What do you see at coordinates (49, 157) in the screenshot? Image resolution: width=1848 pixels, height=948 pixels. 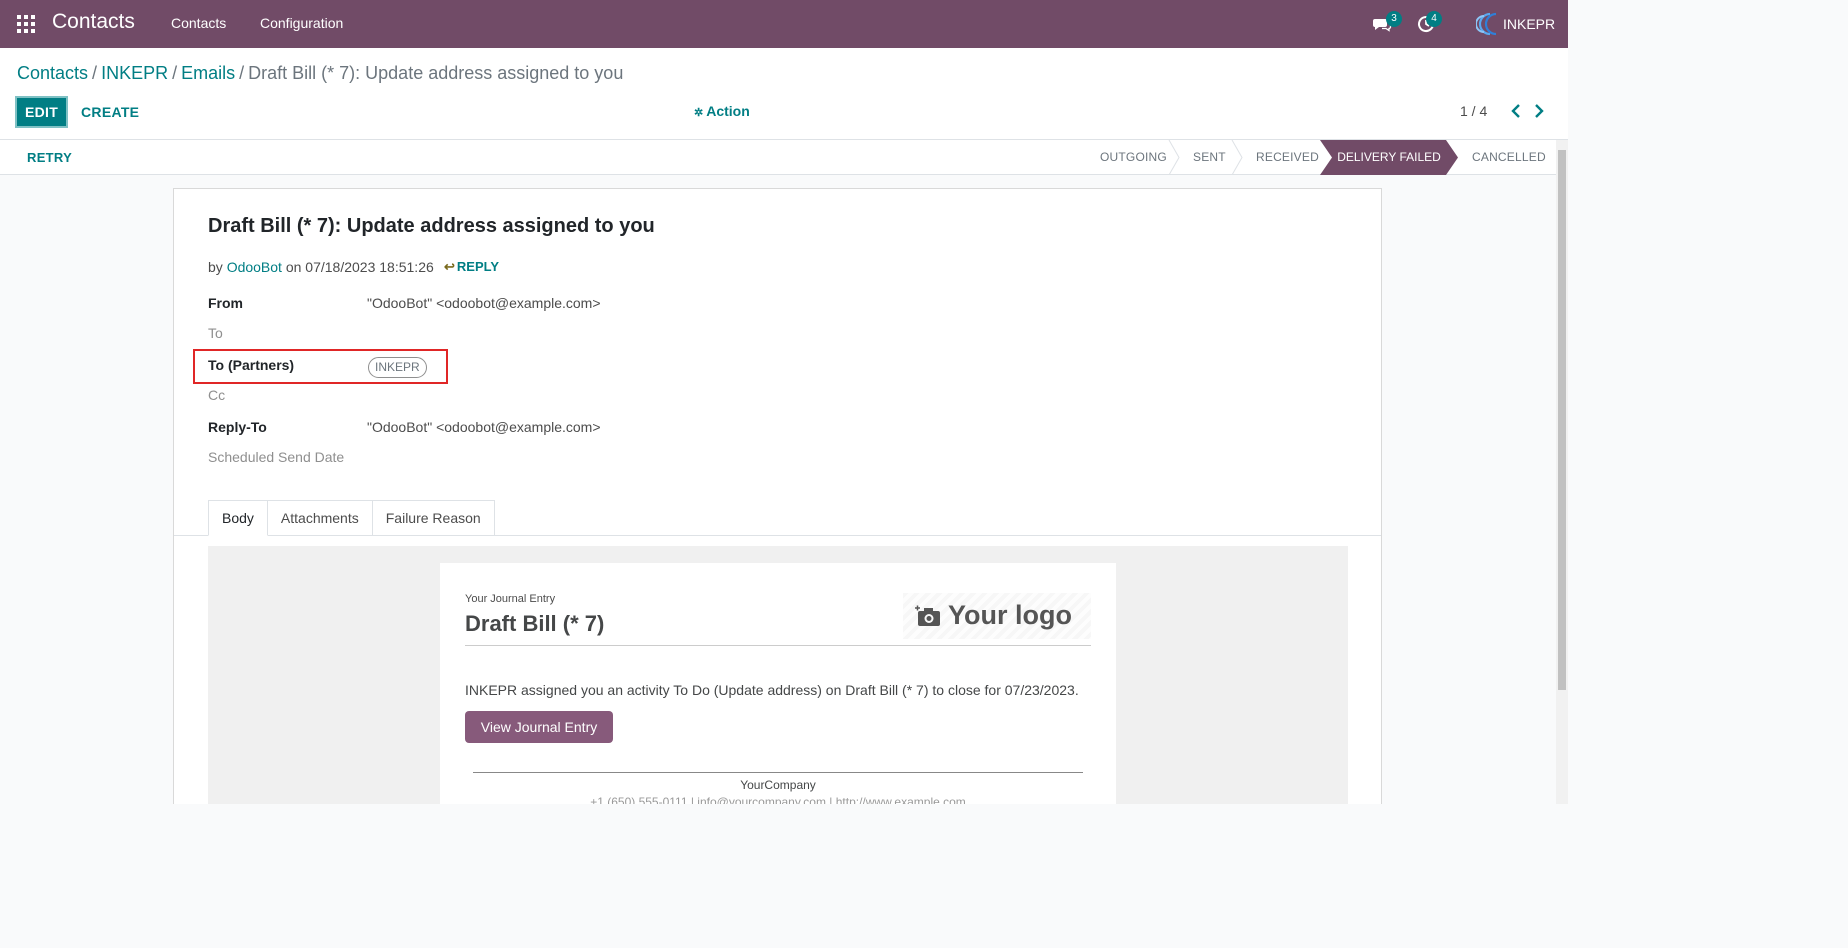 I see `retry-button: RETRY` at bounding box center [49, 157].